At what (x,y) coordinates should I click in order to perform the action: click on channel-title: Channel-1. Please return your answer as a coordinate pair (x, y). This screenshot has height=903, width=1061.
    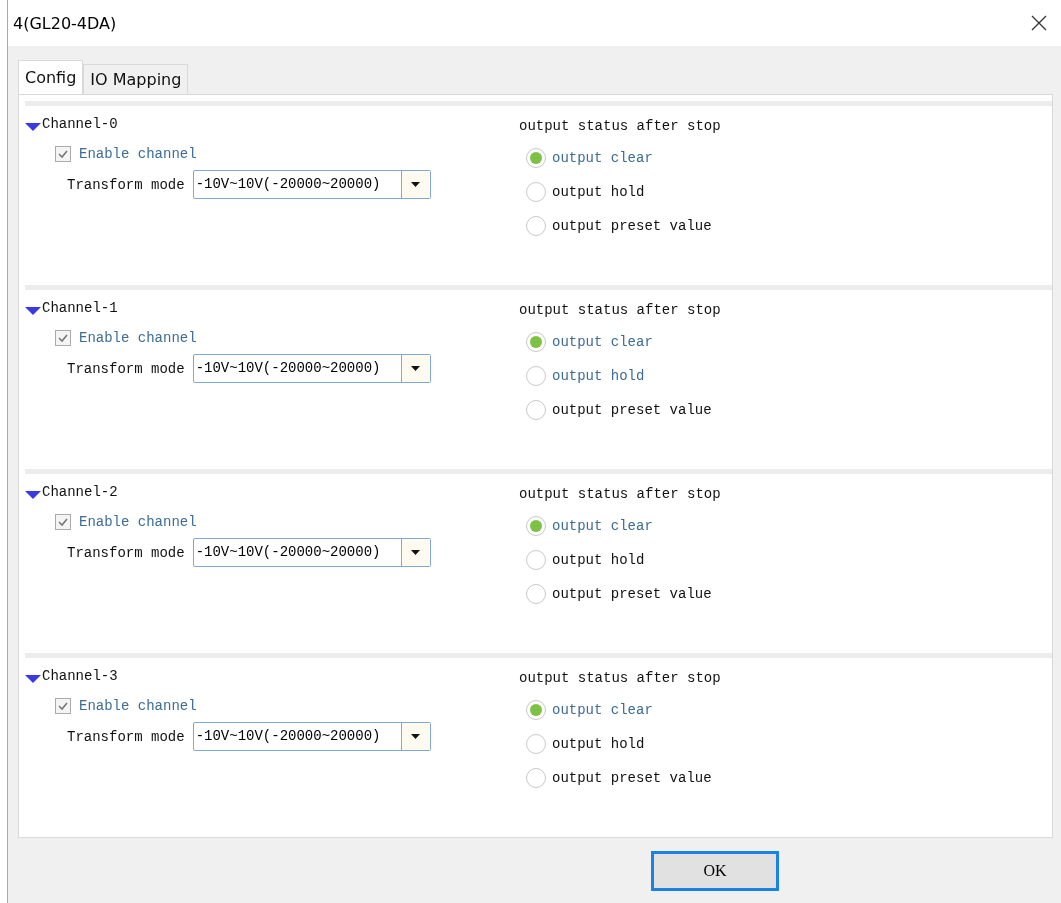
    Looking at the image, I should click on (80, 308).